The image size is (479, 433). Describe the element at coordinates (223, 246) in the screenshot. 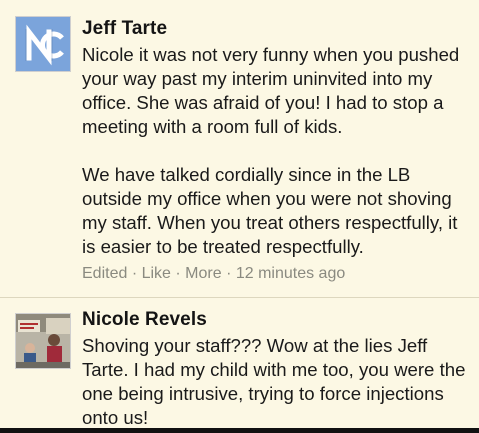

I see `comment-line: is easier to be treated respectfully.` at that location.